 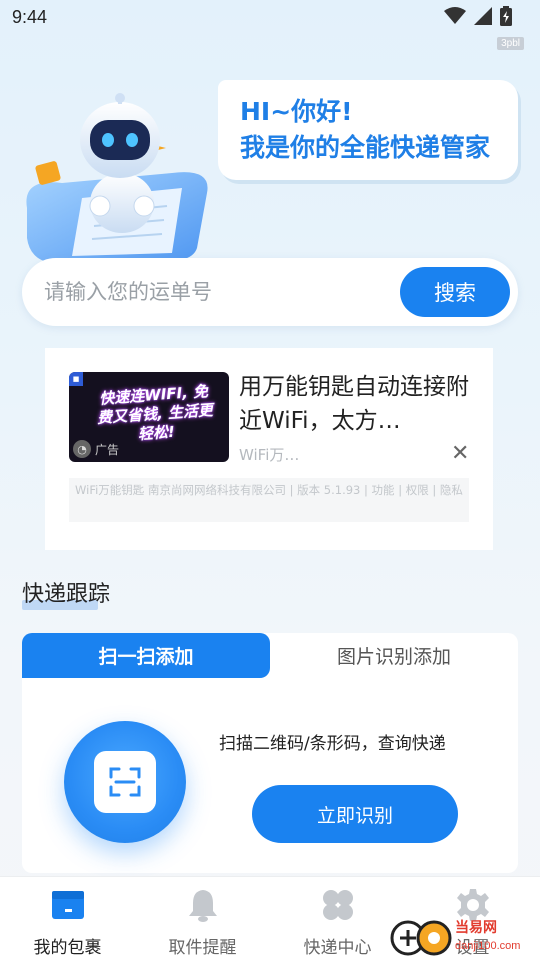 I want to click on nav-my-packages: 我的包裹, so click(x=67, y=922).